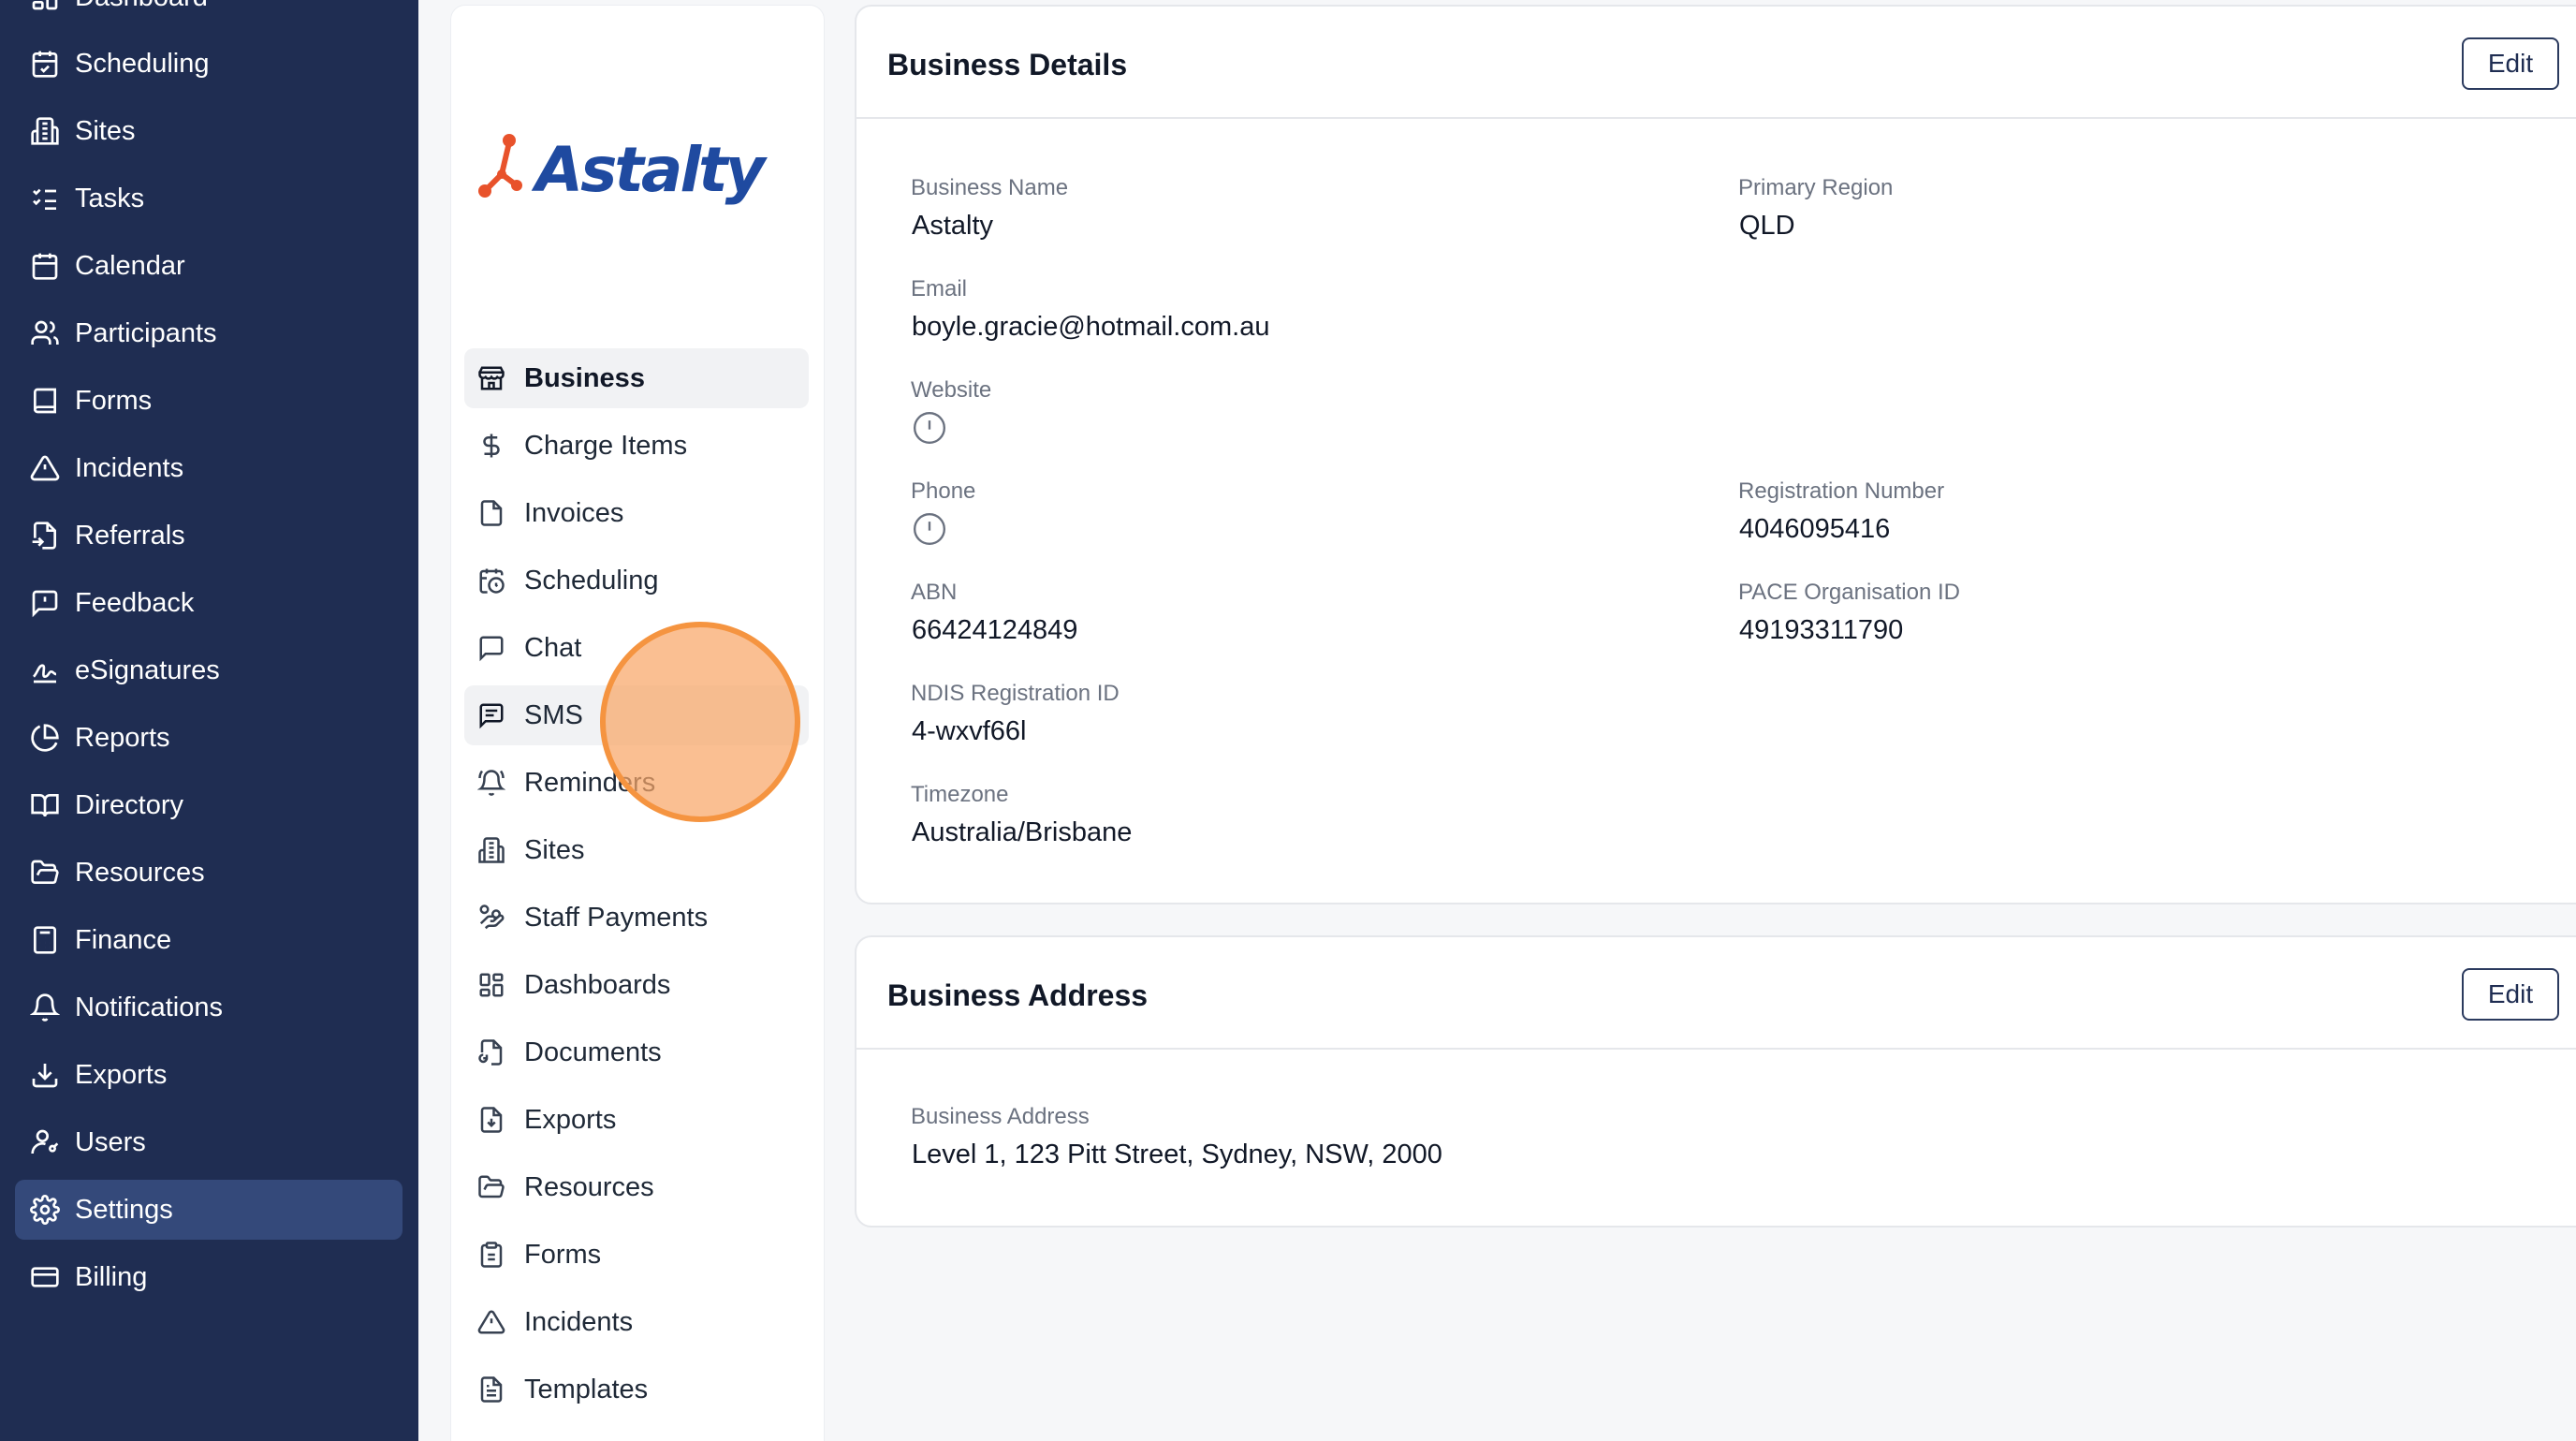 Image resolution: width=2576 pixels, height=1441 pixels. Describe the element at coordinates (45, 198) in the screenshot. I see `list-checks-icon` at that location.